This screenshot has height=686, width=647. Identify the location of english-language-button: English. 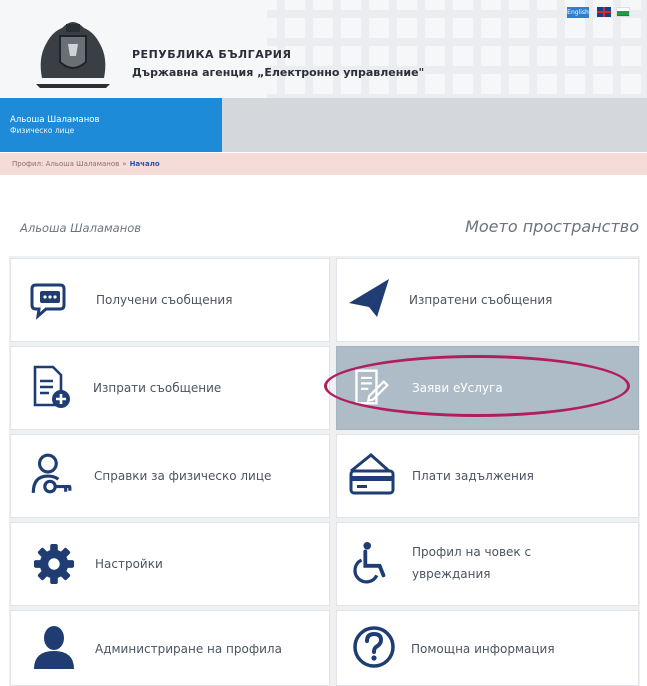
(578, 12).